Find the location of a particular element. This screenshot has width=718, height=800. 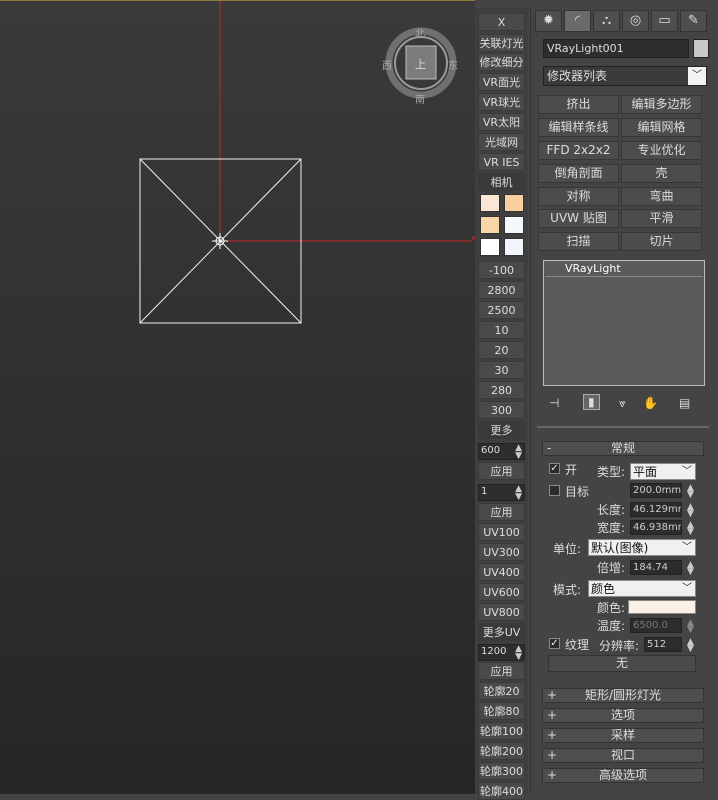

rollout-advanced: + 高级选项 is located at coordinates (623, 775).